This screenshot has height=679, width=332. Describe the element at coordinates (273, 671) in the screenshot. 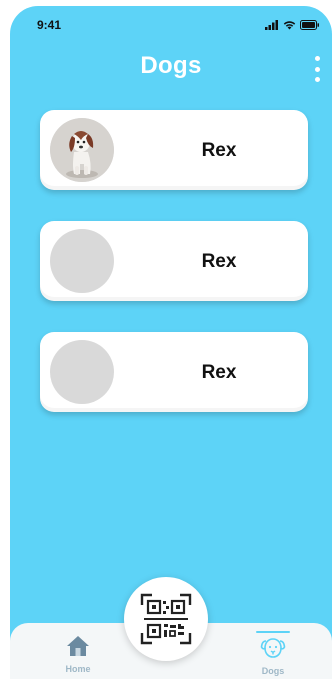

I see `tab-dogs-label: Dogs` at that location.